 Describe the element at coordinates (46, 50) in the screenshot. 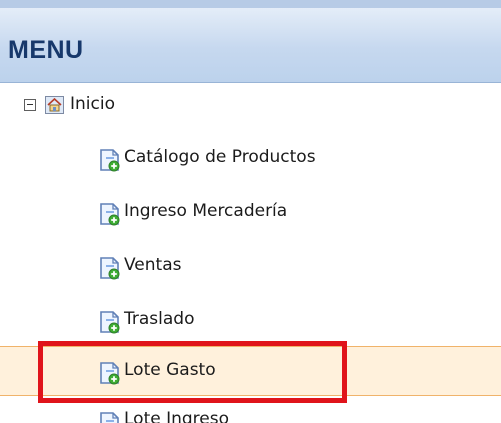

I see `menu-title: MENU` at that location.